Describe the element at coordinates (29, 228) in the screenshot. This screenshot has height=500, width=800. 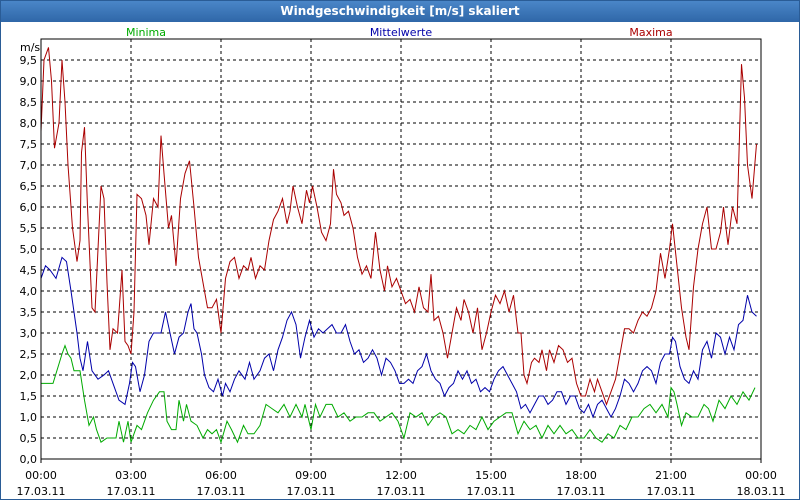
I see `y-tick-label: 5,5` at that location.